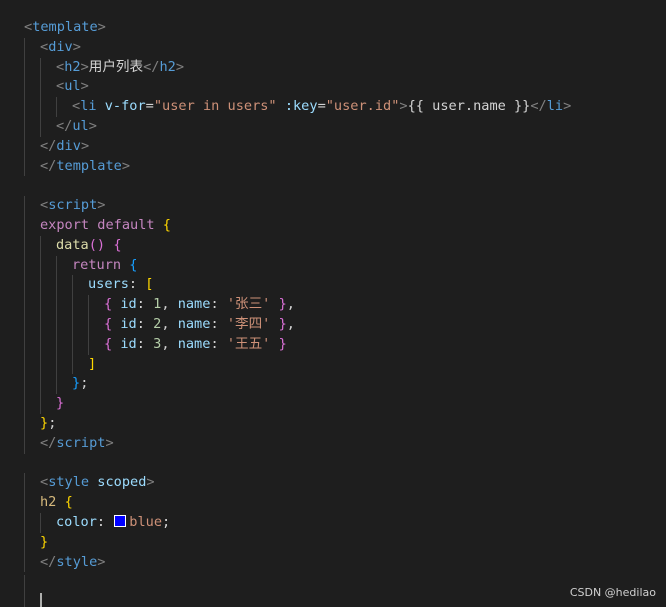 The height and width of the screenshot is (607, 666). Describe the element at coordinates (215, 106) in the screenshot. I see `code-token: "user in users"` at that location.